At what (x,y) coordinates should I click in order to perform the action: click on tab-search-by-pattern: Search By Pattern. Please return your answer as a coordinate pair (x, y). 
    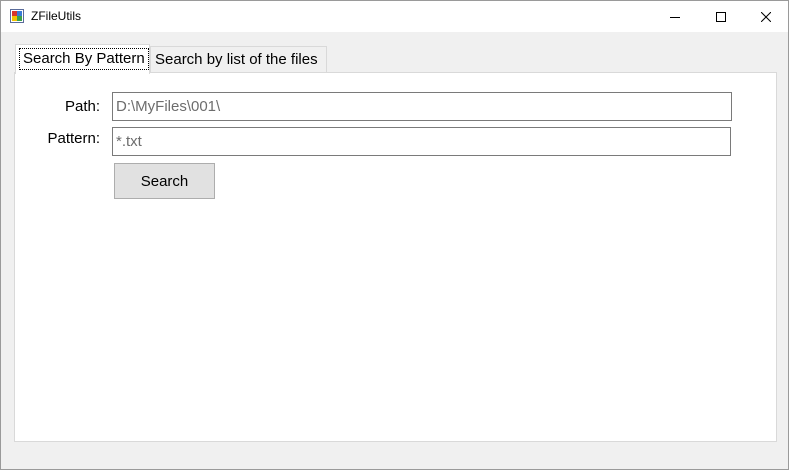
    Looking at the image, I should click on (82, 59).